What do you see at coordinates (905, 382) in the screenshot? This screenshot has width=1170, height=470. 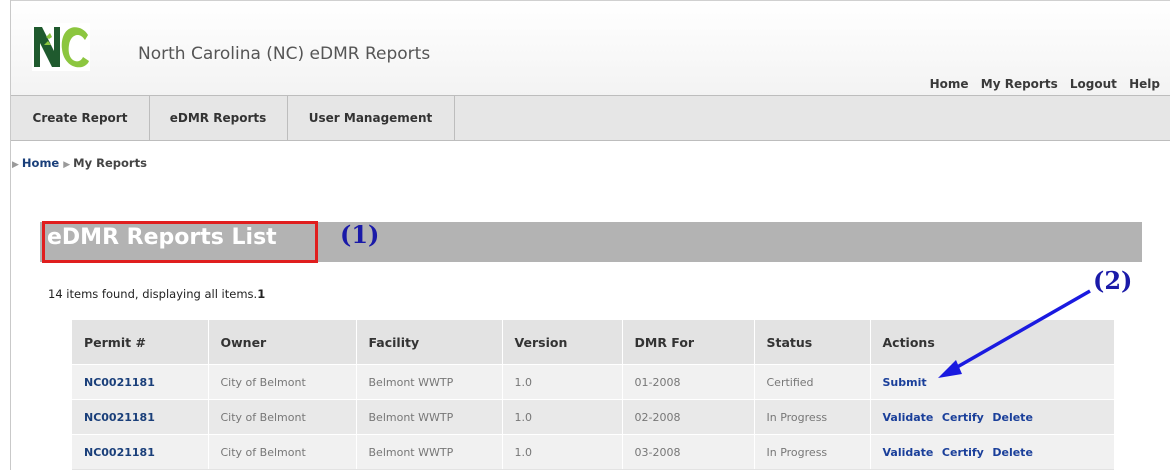 I see `submit-action-link: Submit` at bounding box center [905, 382].